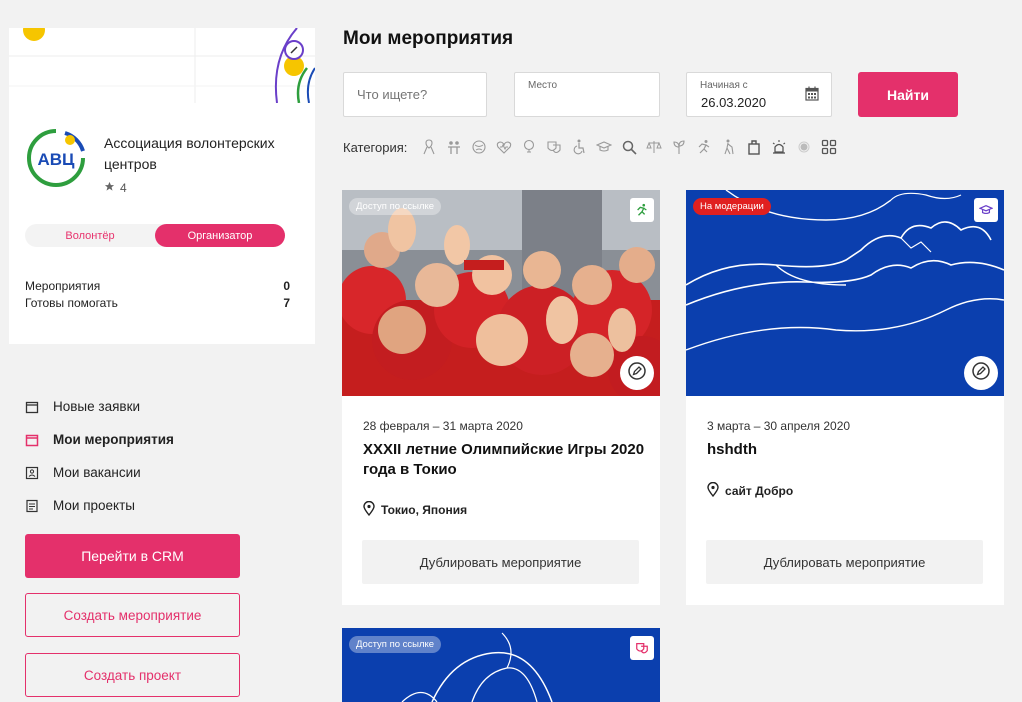 Image resolution: width=1022 pixels, height=702 pixels. Describe the element at coordinates (286, 286) in the screenshot. I see `stat-value: 0` at that location.